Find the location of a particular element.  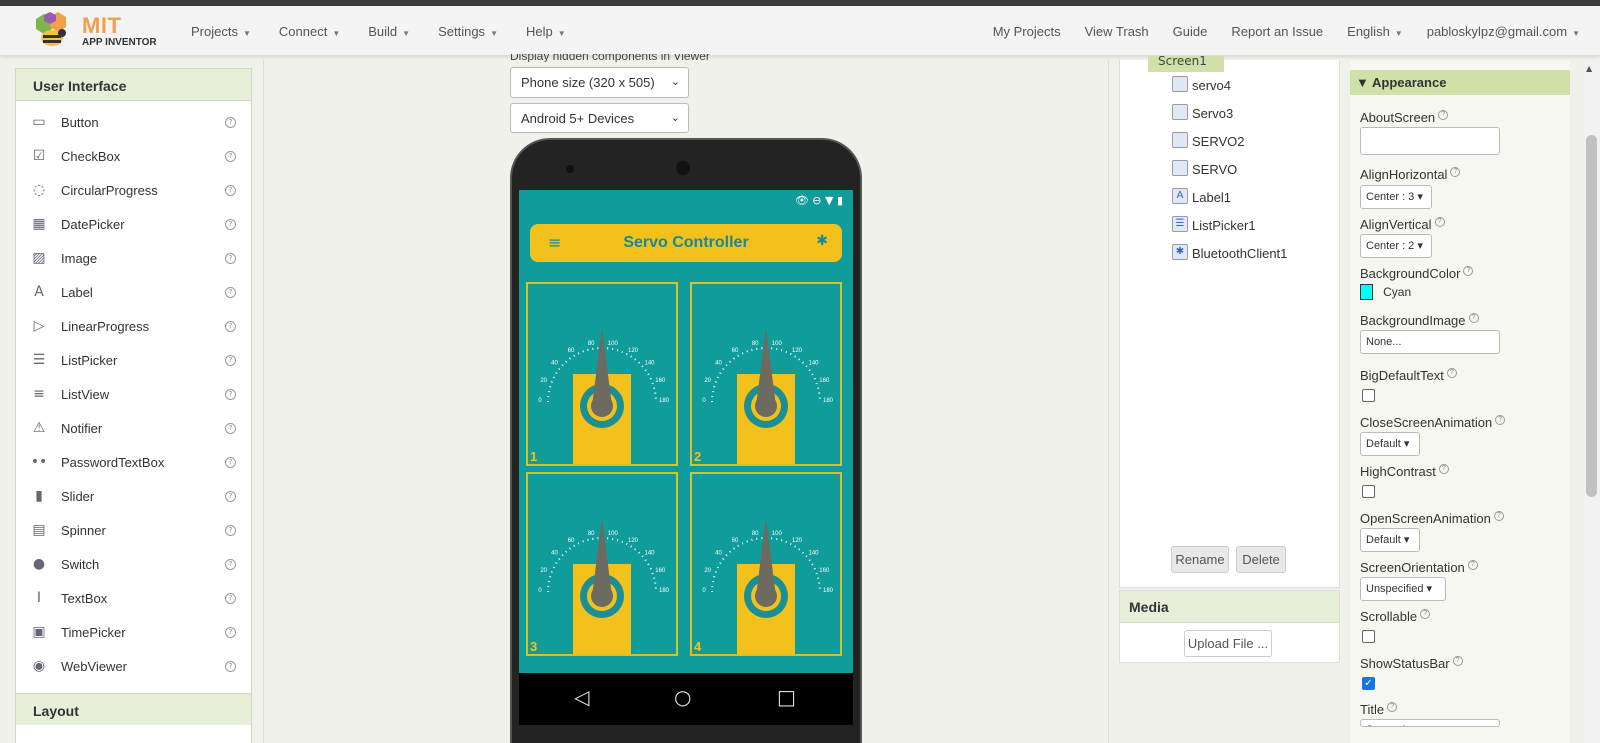

scrollbar-thumb is located at coordinates (1591, 316).